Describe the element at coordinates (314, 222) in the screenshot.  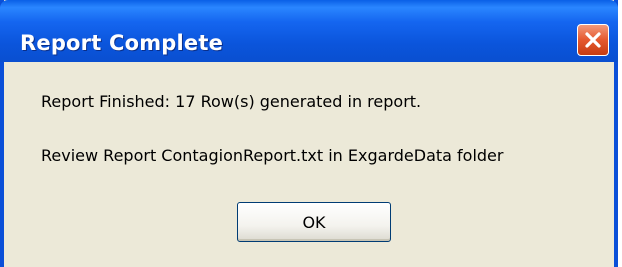
I see `ok-button: OK` at that location.